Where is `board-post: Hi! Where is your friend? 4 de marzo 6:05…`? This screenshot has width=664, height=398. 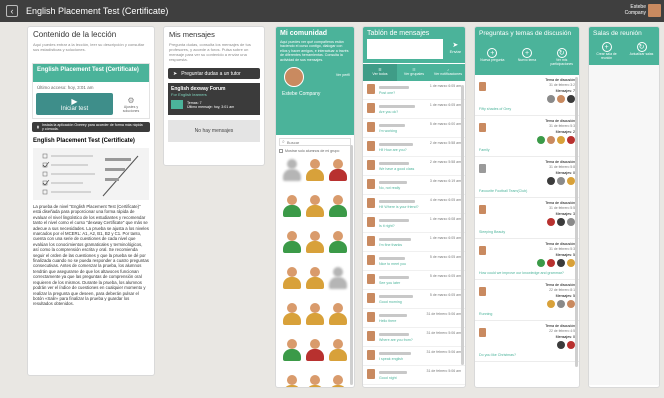
board-post: Hi! Where is your friend? 4 de marzo 6:05… is located at coordinates (414, 204).